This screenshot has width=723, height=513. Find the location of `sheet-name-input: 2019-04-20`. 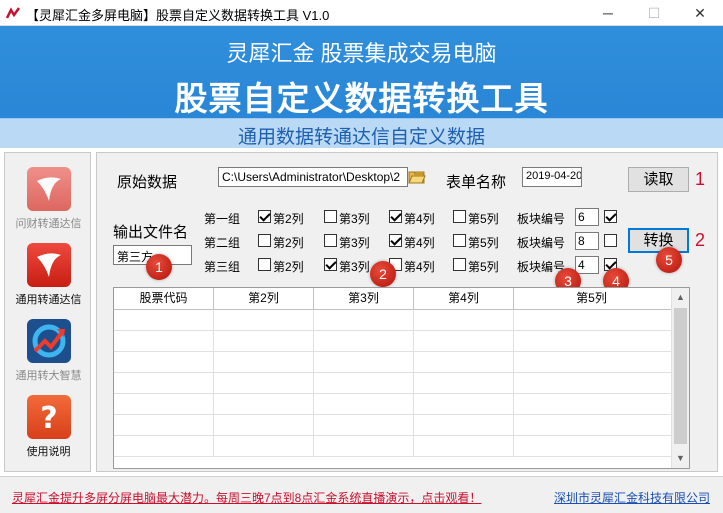

sheet-name-input: 2019-04-20 is located at coordinates (552, 177).